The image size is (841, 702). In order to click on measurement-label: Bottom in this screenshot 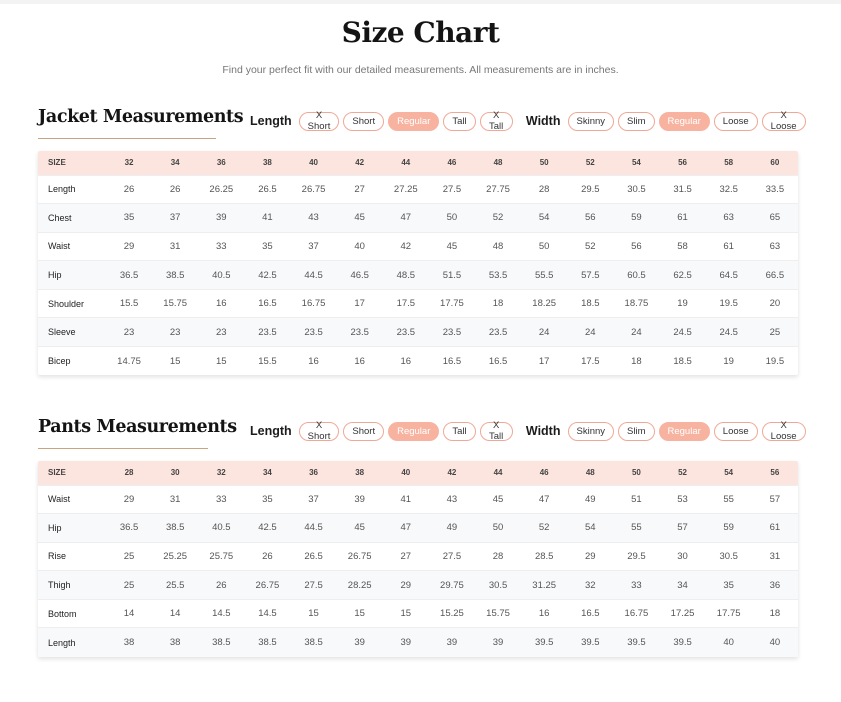, I will do `click(72, 613)`.